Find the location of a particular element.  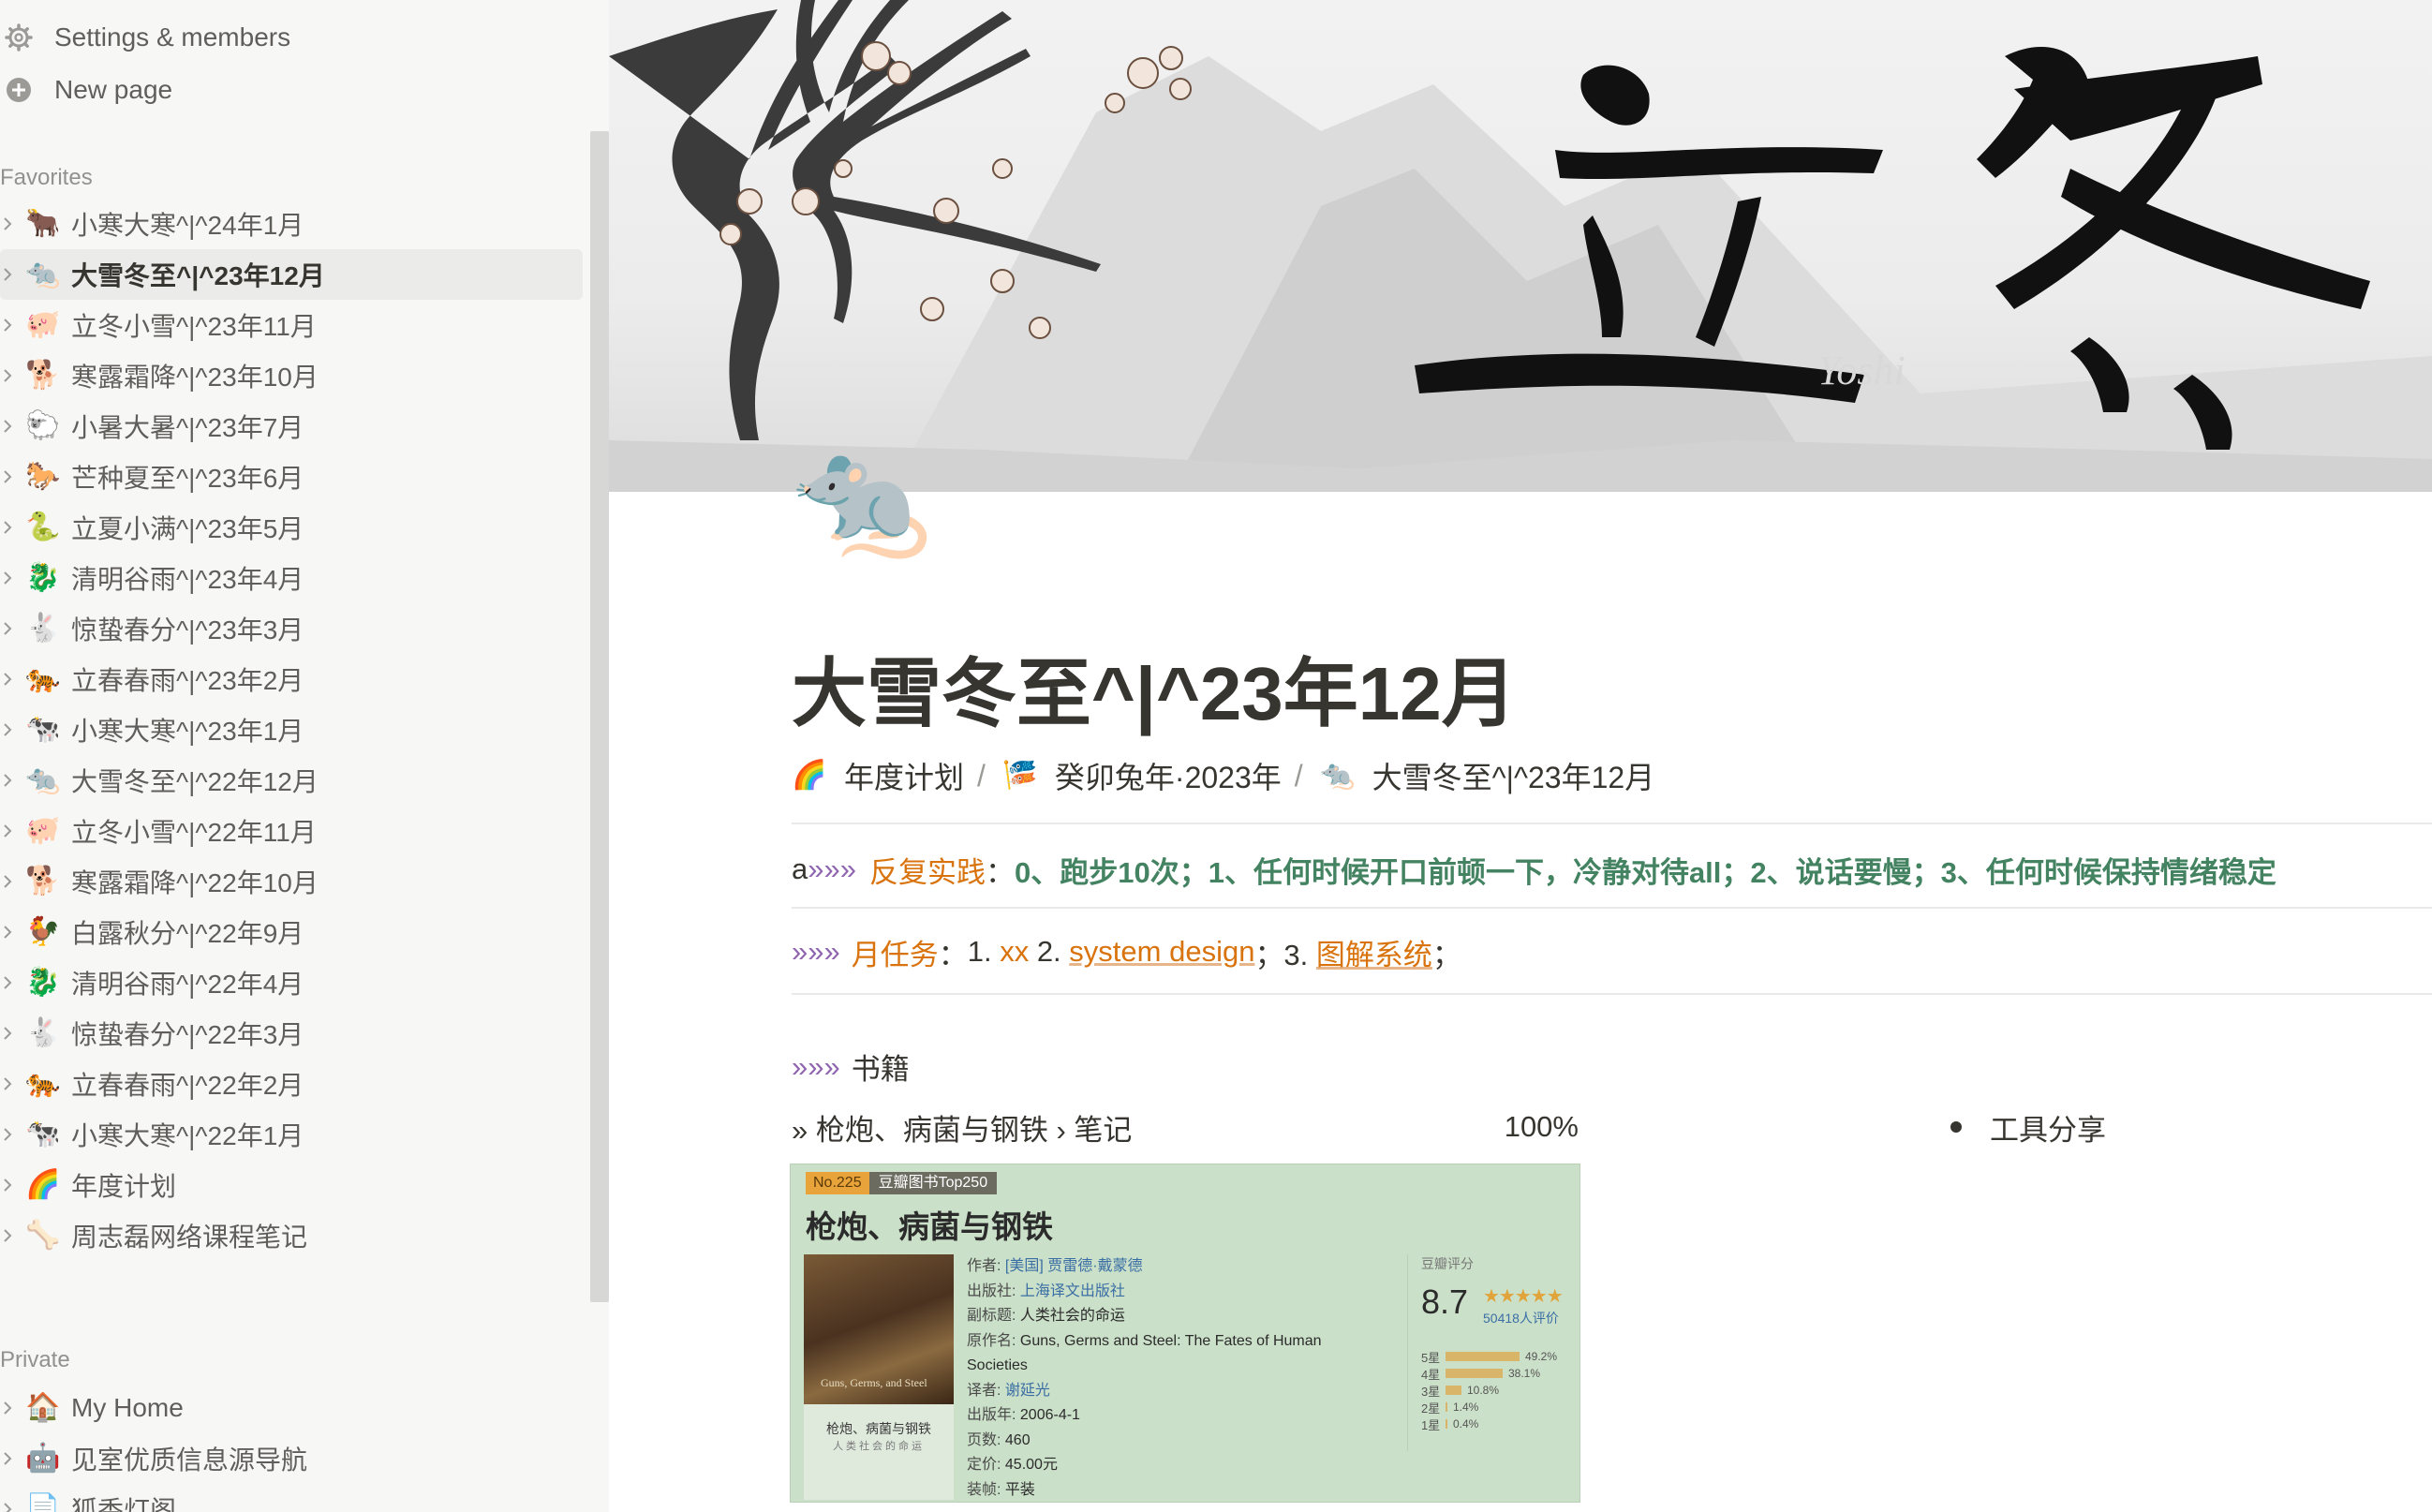

top250-badge: No.225 豆瓣图书Top250 is located at coordinates (902, 1183).